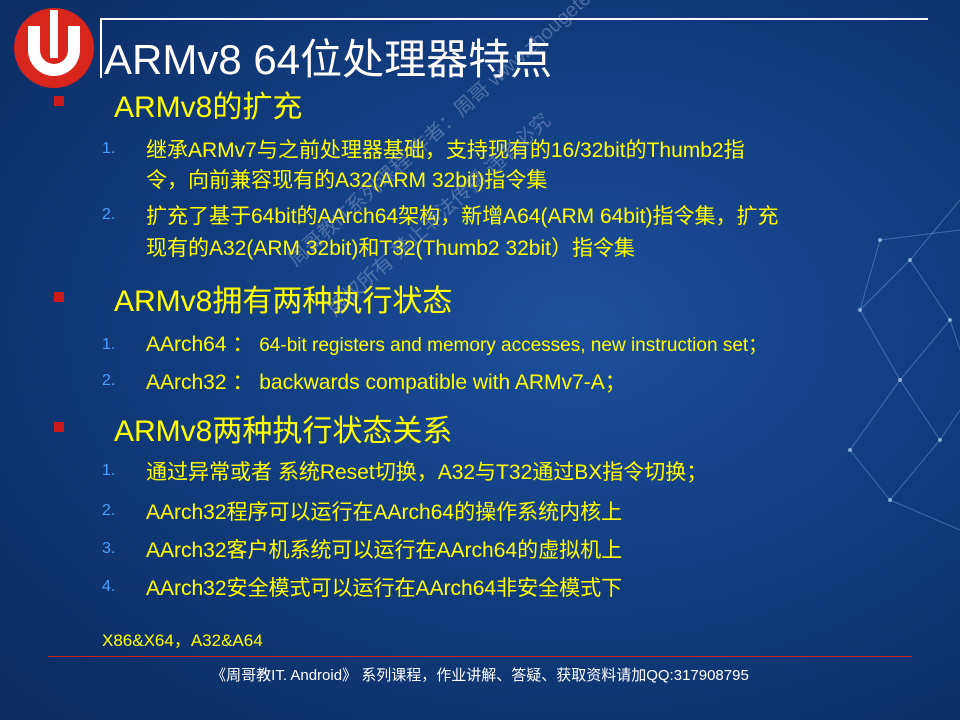 The width and height of the screenshot is (960, 720). I want to click on network-decoration, so click(904, 365).